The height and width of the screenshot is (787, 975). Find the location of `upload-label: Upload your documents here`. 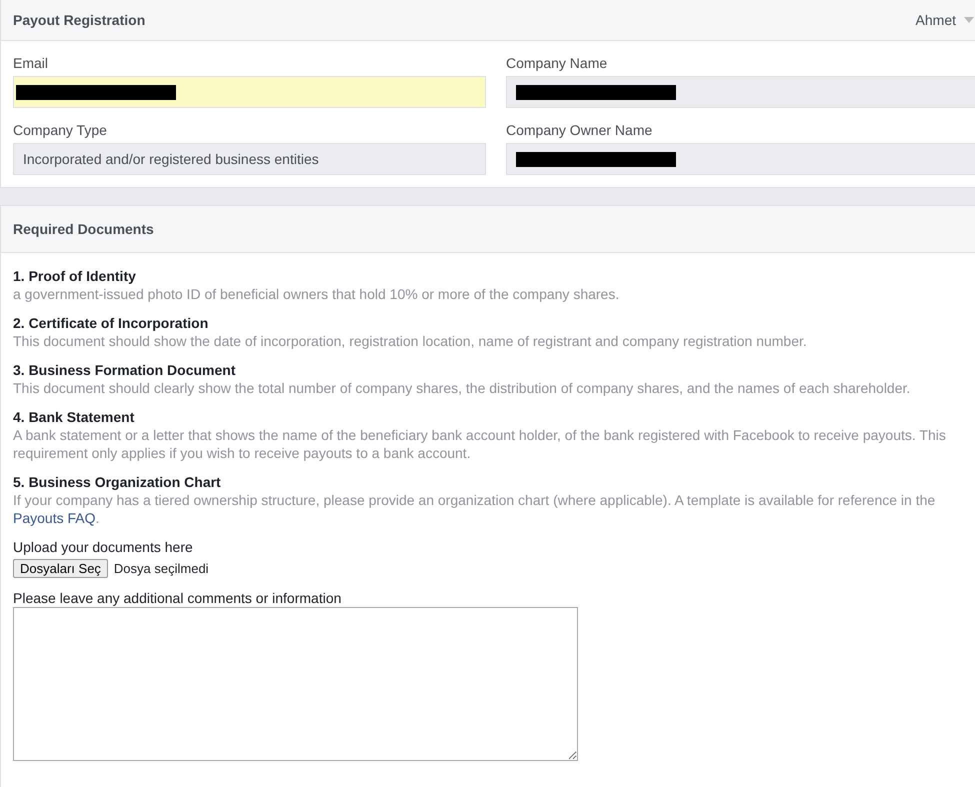

upload-label: Upload your documents here is located at coordinates (103, 547).